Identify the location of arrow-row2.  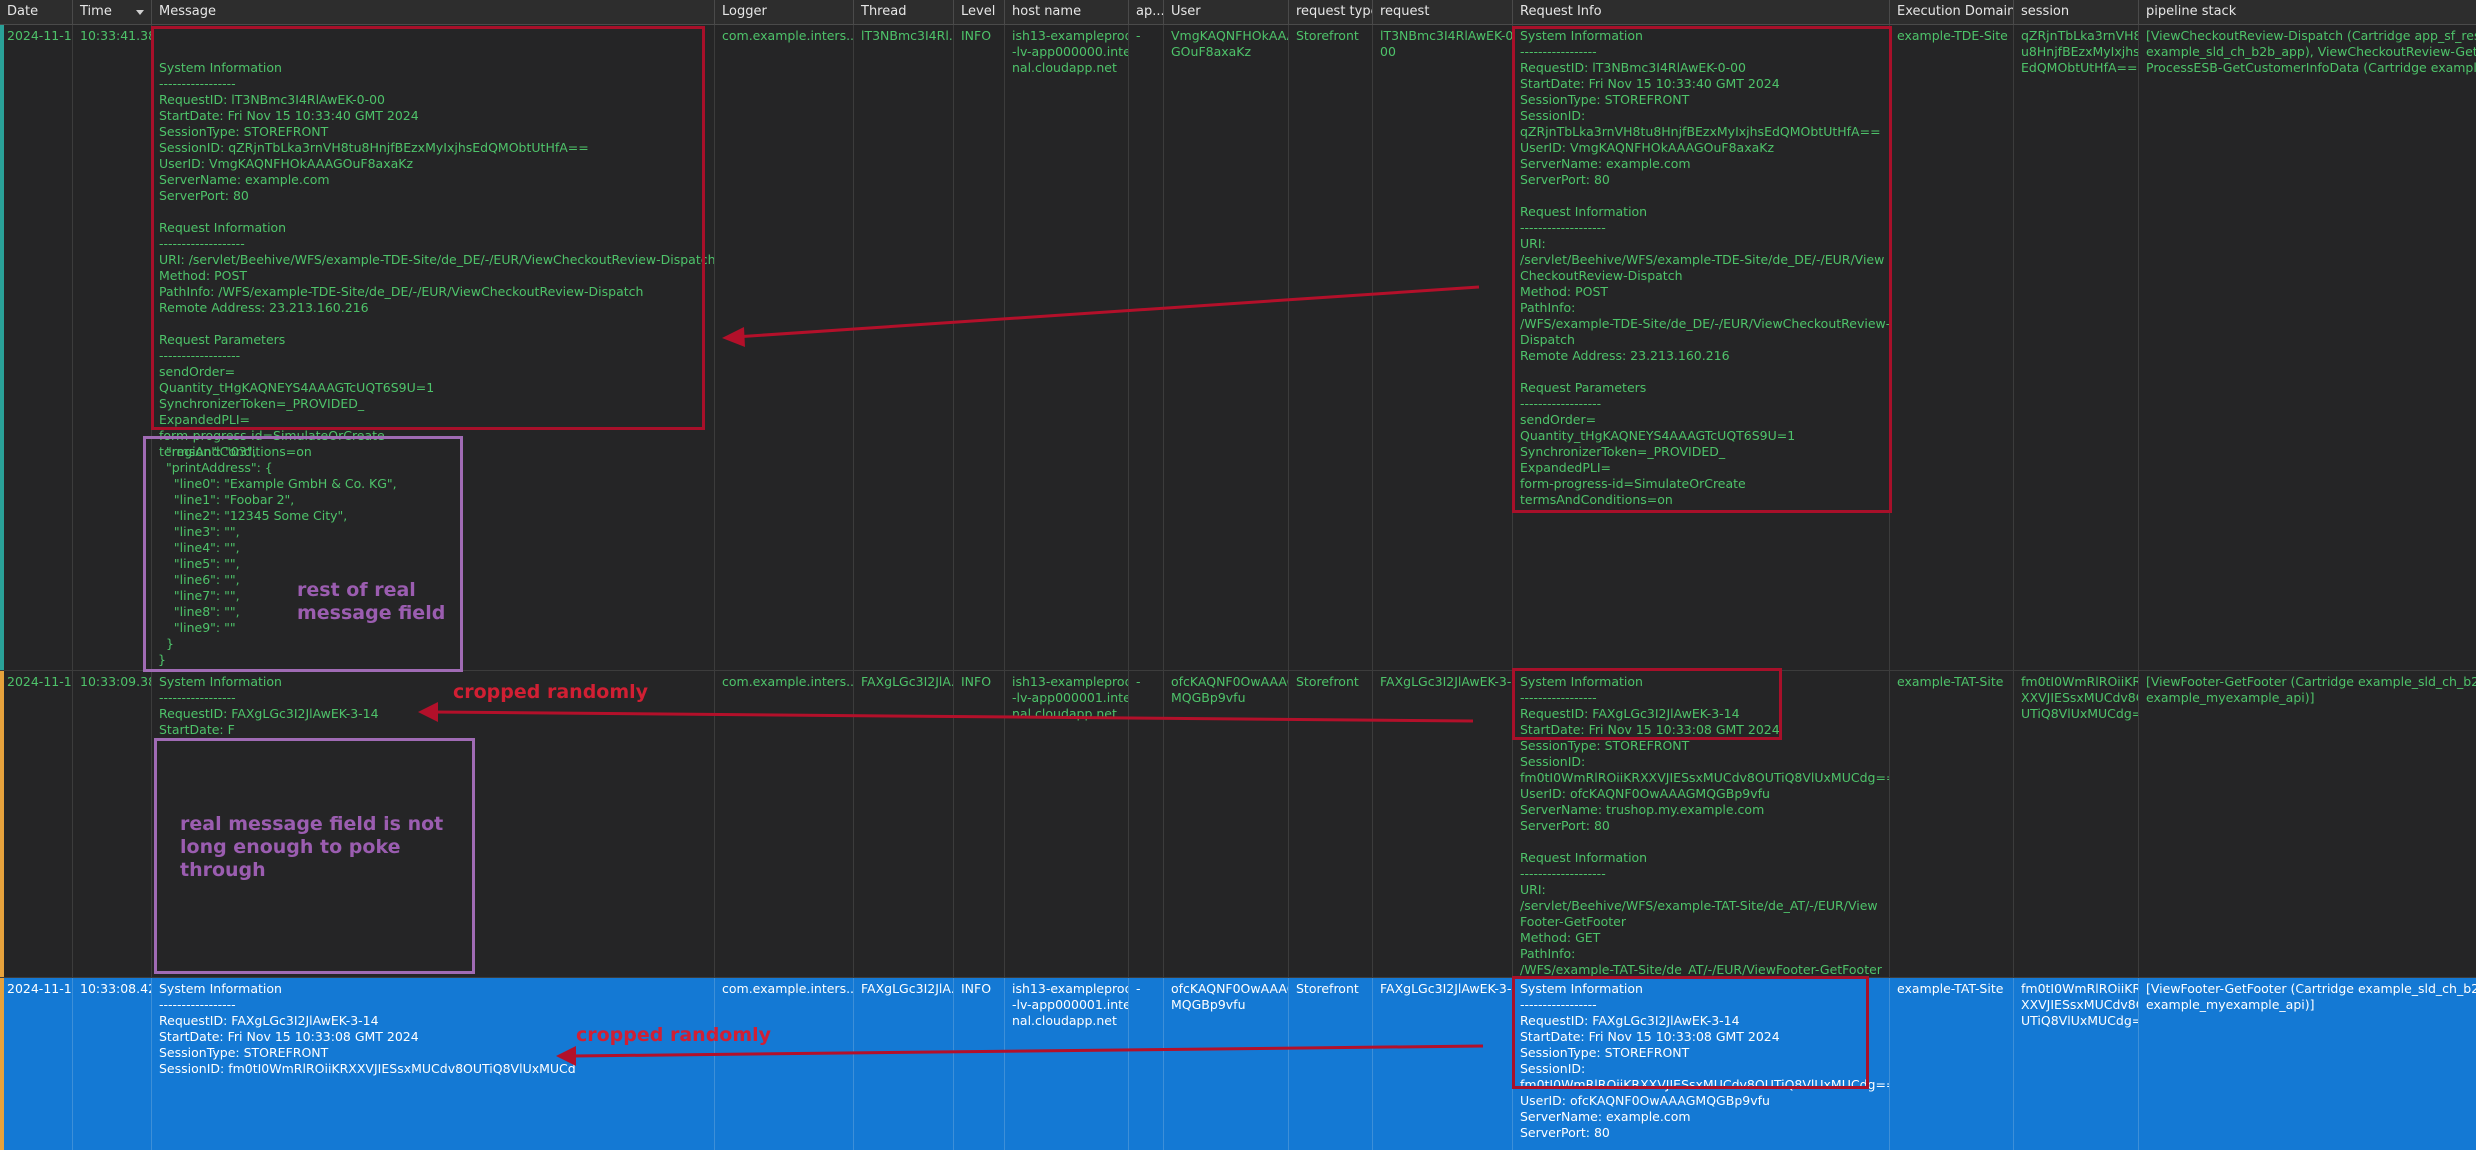
(946, 712).